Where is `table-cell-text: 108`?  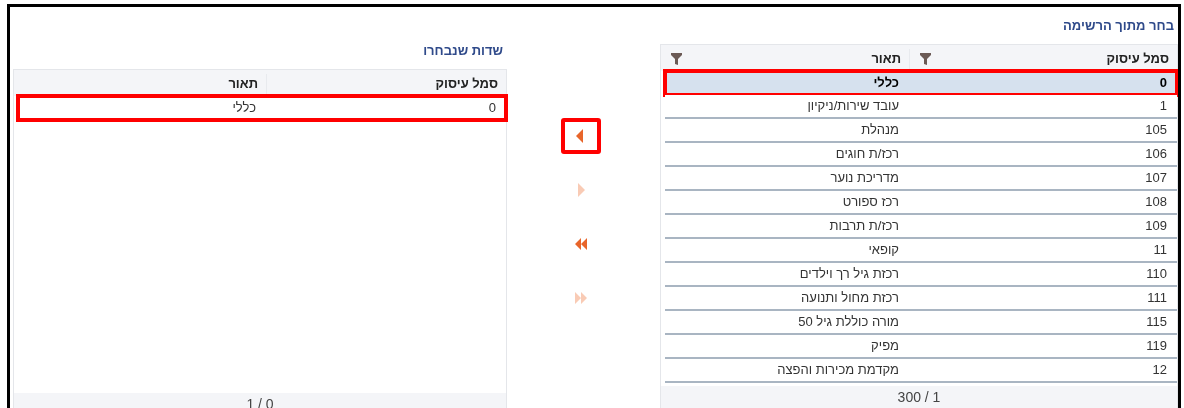
table-cell-text: 108 is located at coordinates (1156, 201).